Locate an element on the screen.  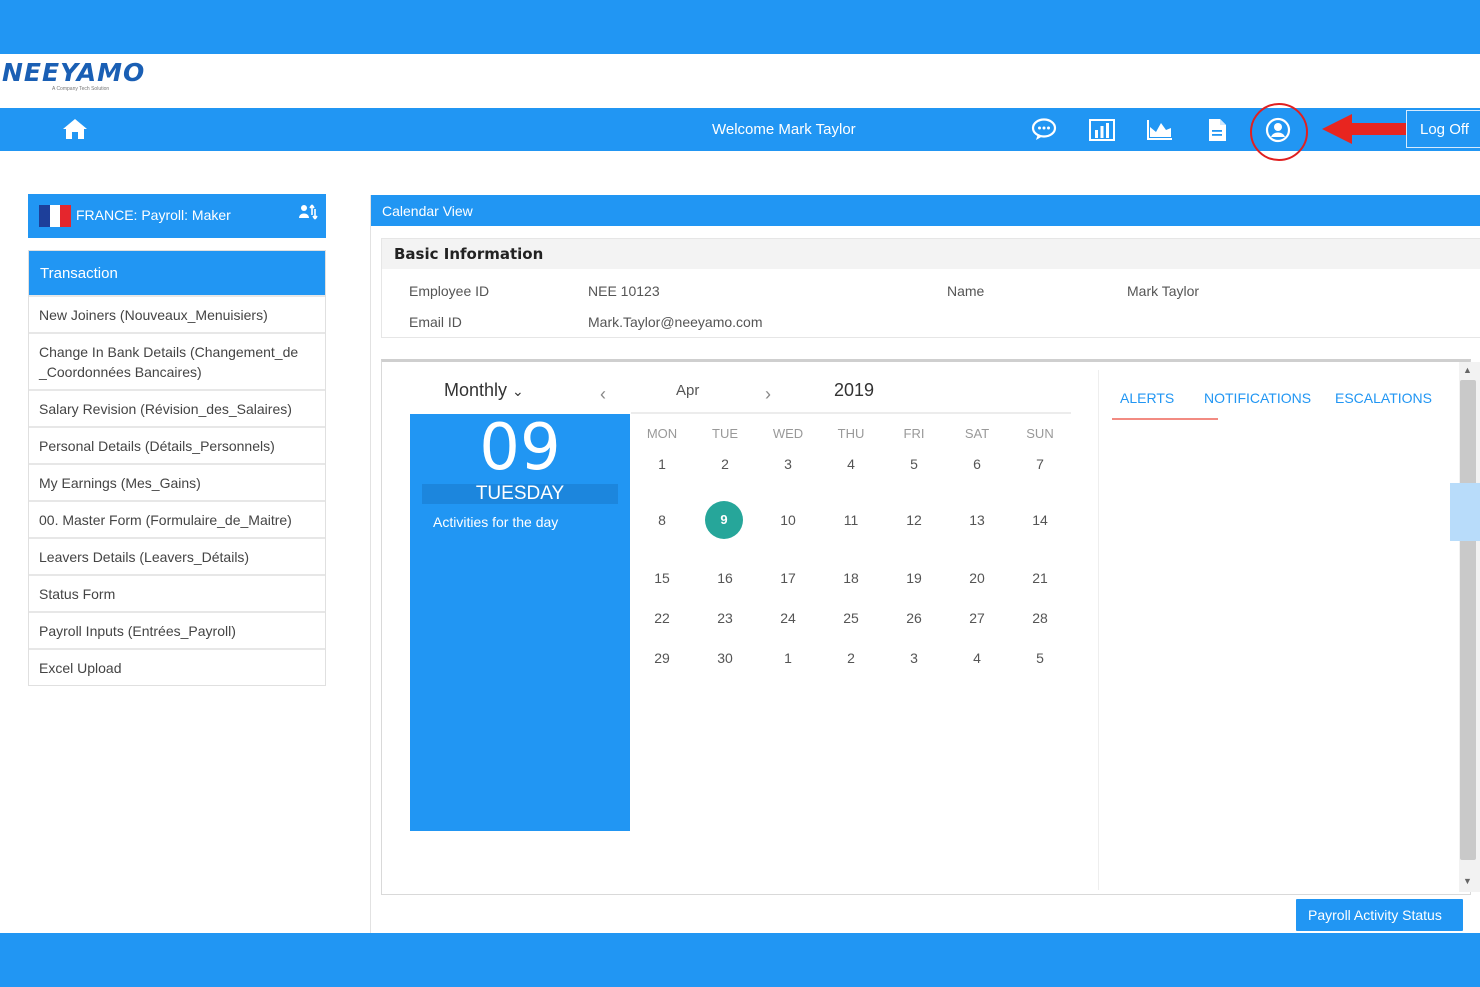
role-label: FRANCE: Payroll: Maker is located at coordinates (153, 215).